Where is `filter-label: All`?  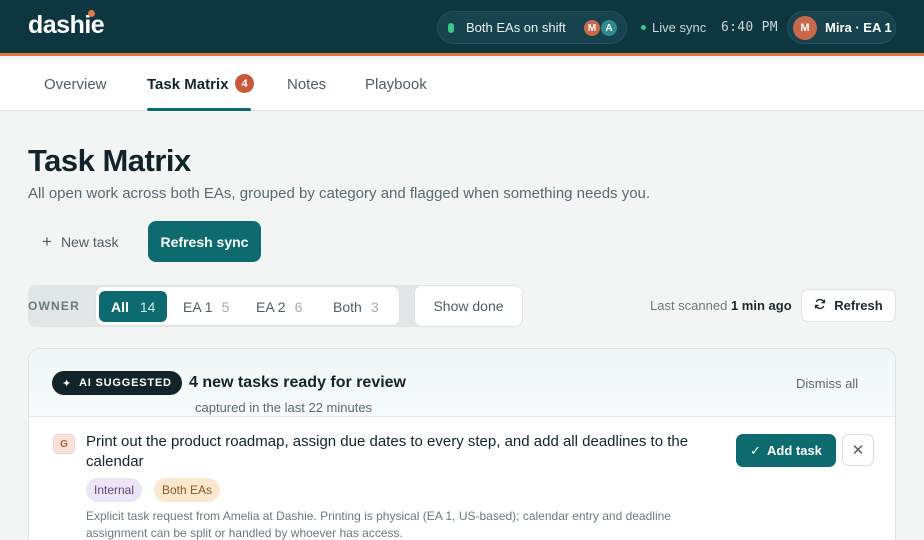
filter-label: All is located at coordinates (120, 306).